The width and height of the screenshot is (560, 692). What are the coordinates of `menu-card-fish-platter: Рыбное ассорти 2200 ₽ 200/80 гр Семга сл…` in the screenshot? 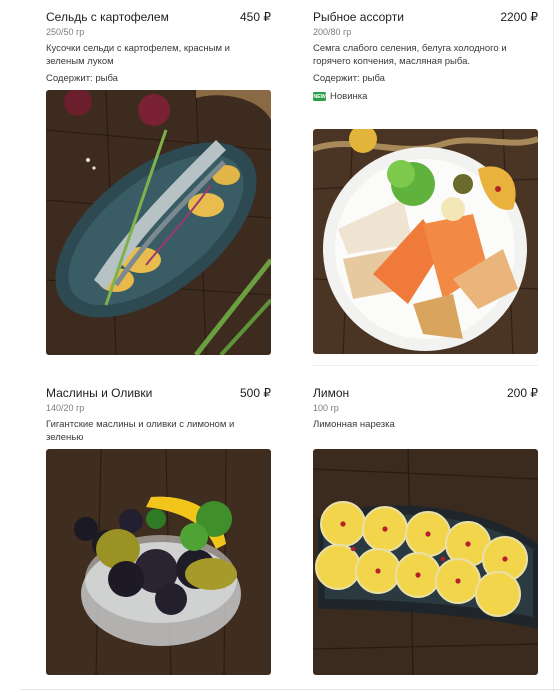 It's located at (425, 56).